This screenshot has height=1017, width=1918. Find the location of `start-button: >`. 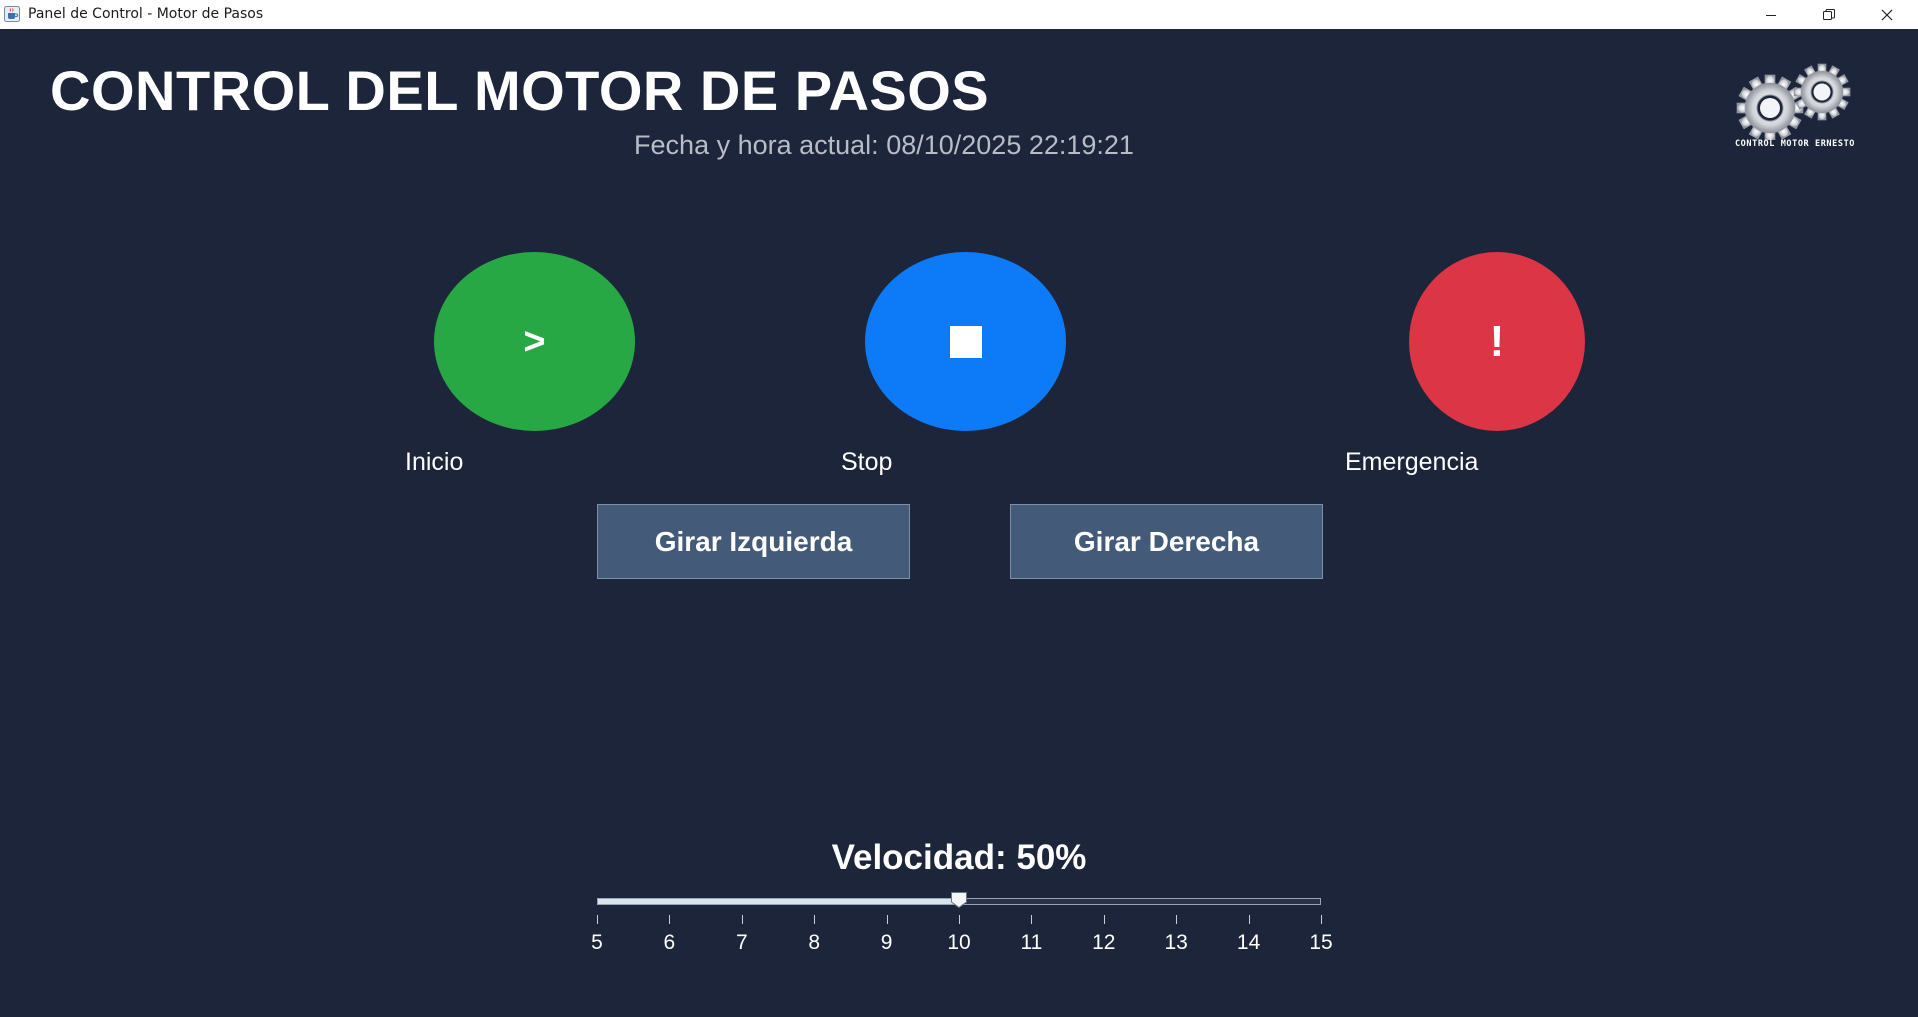

start-button: > is located at coordinates (534, 341).